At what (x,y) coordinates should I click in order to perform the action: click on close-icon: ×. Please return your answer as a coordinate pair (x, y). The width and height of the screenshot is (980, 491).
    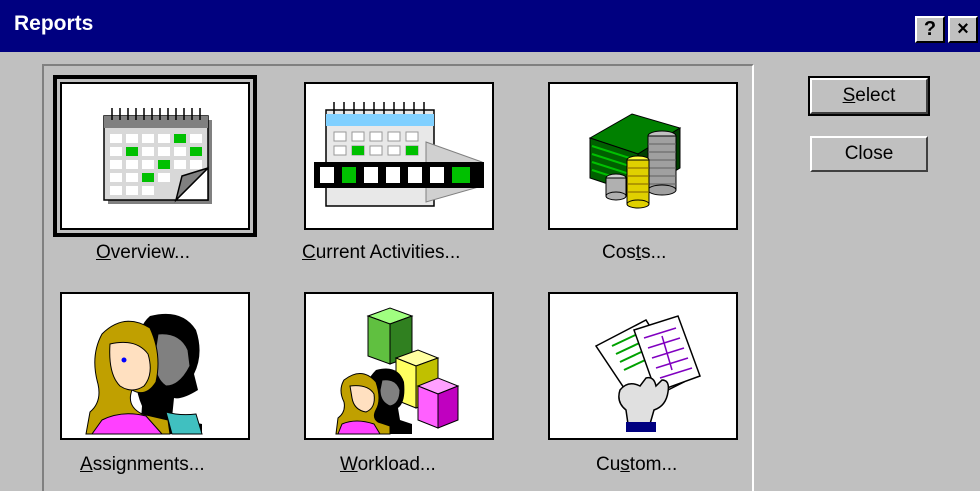
    Looking at the image, I should click on (963, 29).